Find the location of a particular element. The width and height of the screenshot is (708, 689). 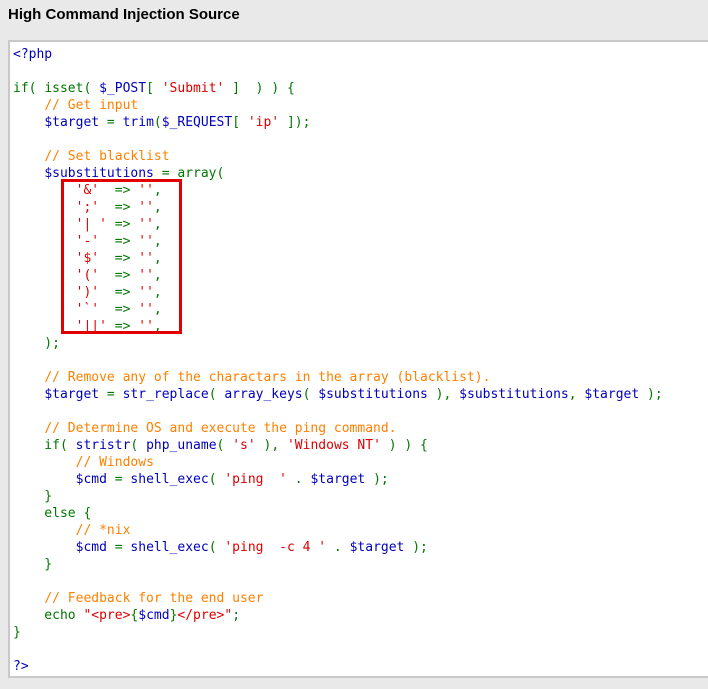

code-token: else { is located at coordinates (52, 513).